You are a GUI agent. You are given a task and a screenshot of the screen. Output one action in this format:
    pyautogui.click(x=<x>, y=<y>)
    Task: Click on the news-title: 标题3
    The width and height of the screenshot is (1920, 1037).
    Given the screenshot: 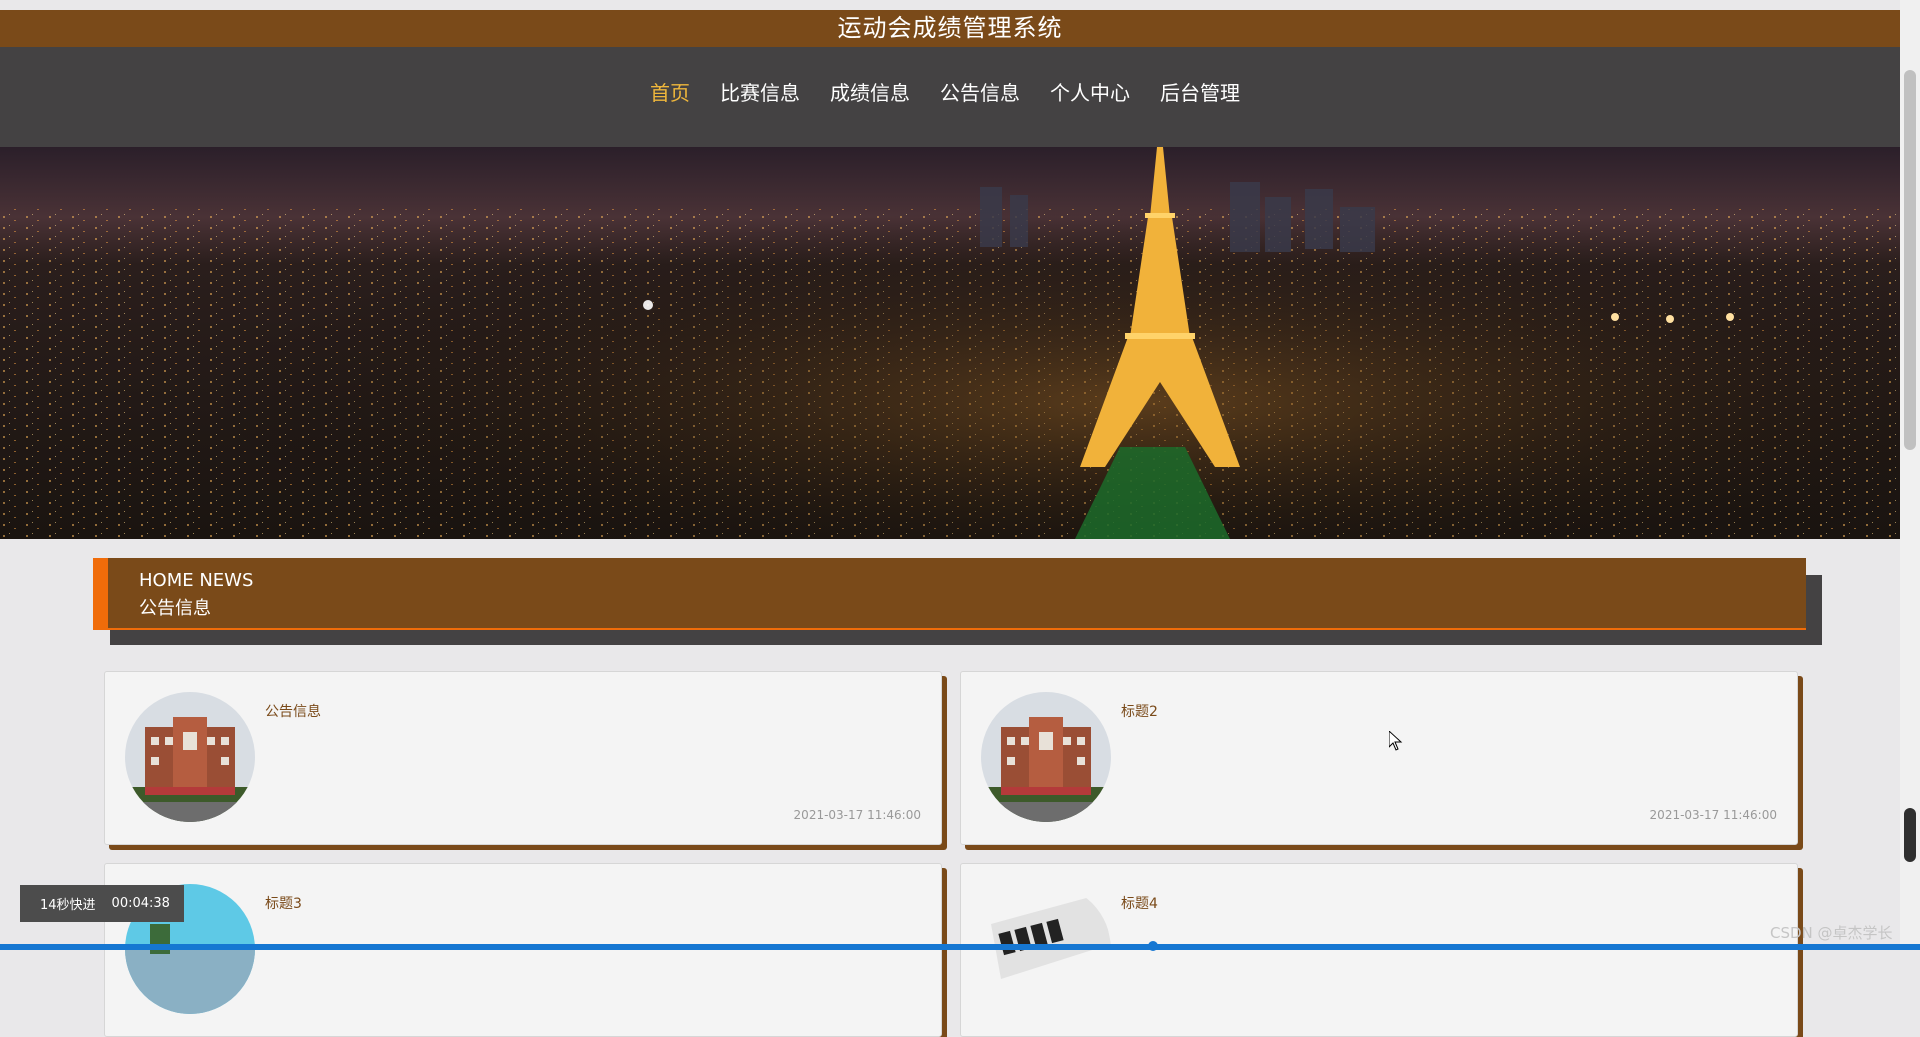 What is the action you would take?
    pyautogui.click(x=283, y=903)
    